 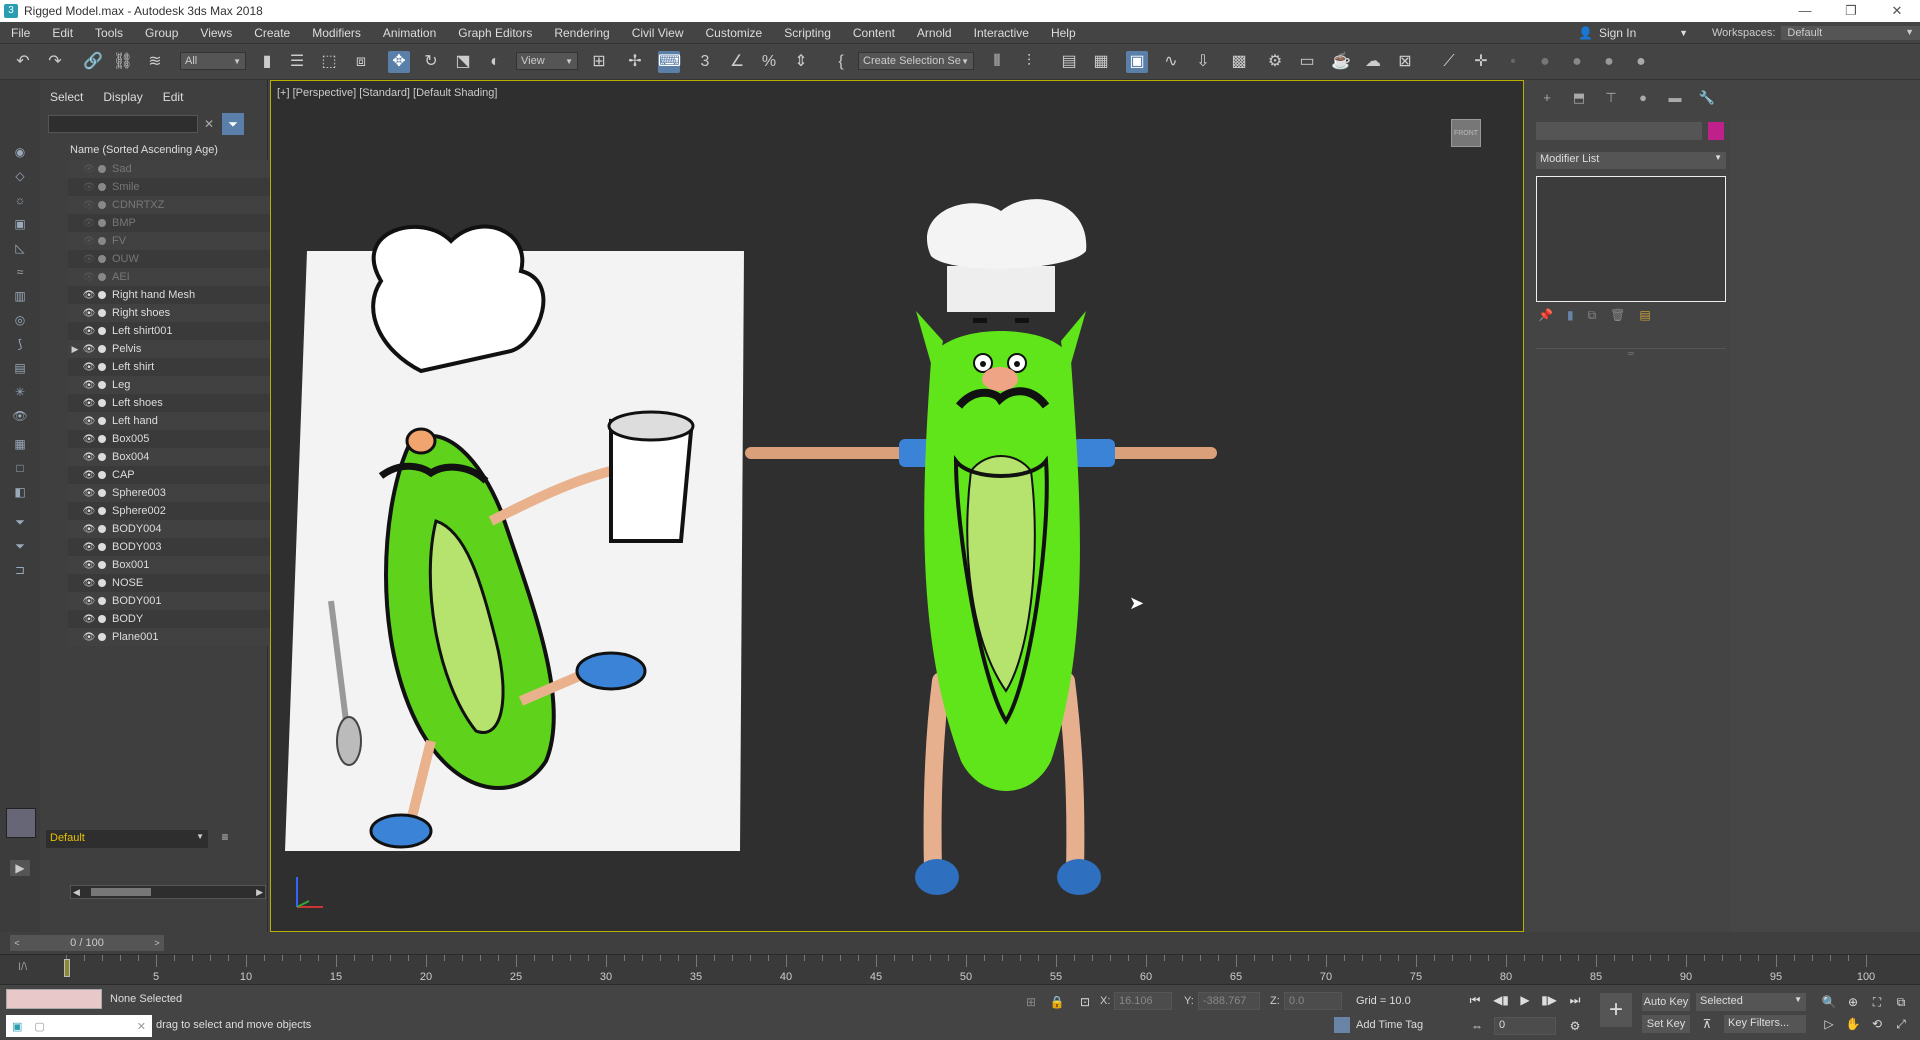 What do you see at coordinates (1229, 1001) in the screenshot?
I see `y-coord-field: -388.767` at bounding box center [1229, 1001].